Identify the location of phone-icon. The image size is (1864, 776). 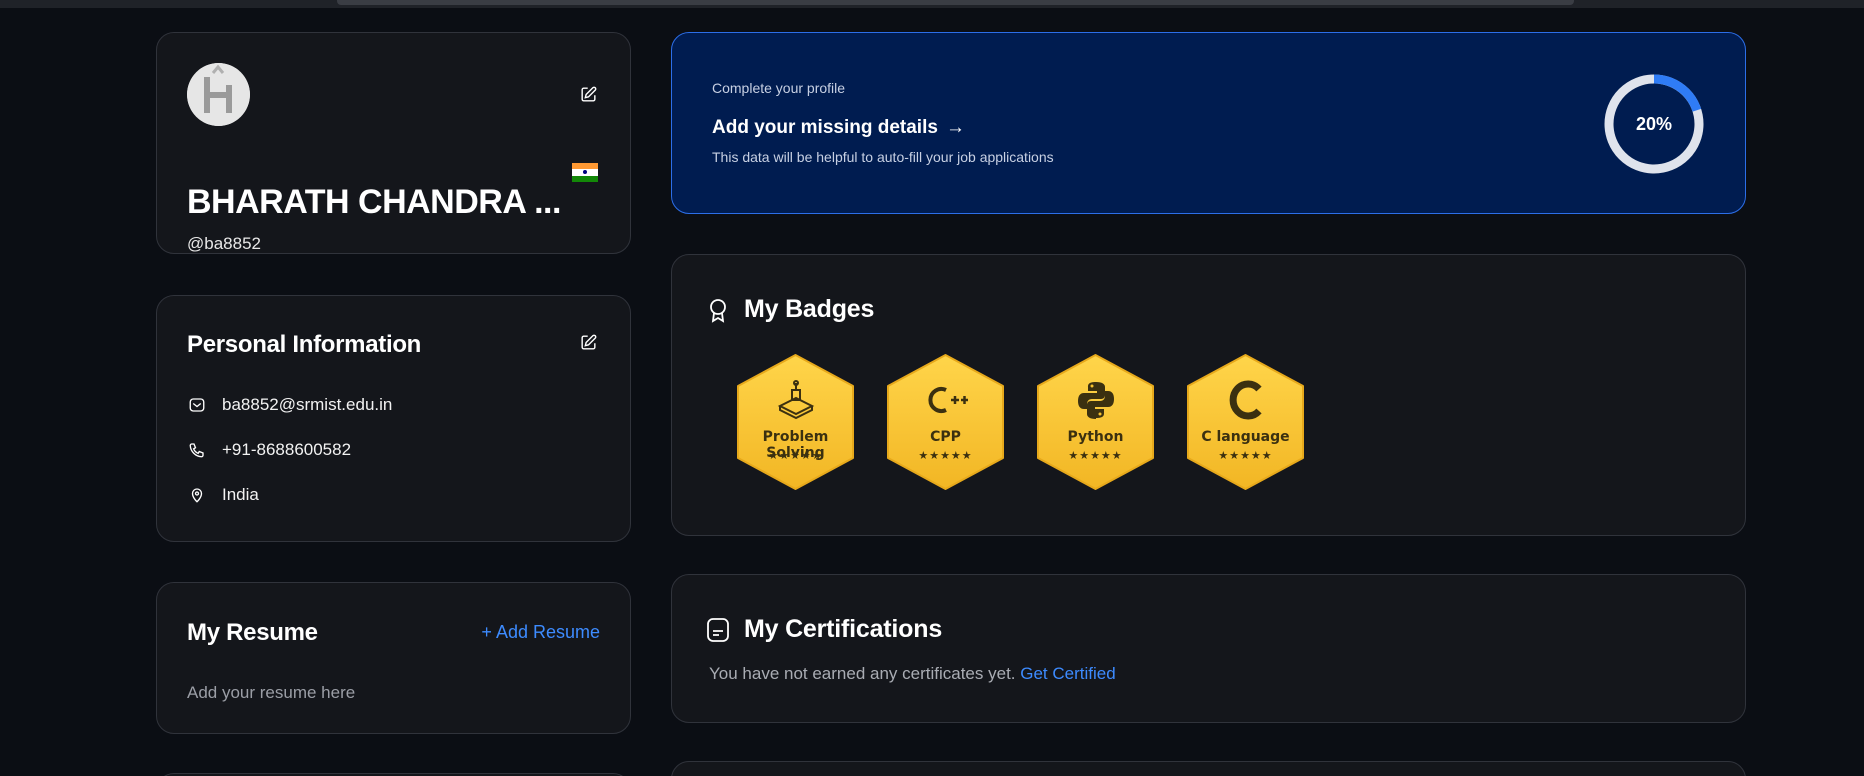
(197, 450).